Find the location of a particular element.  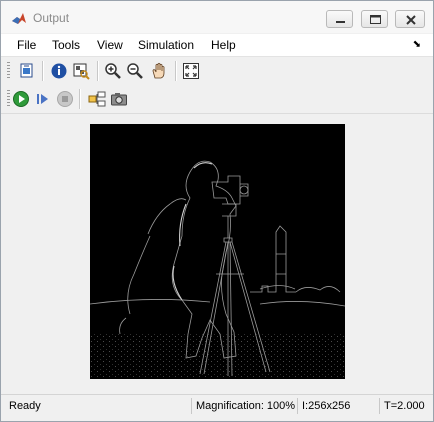

zoom-in-button is located at coordinates (113, 71).